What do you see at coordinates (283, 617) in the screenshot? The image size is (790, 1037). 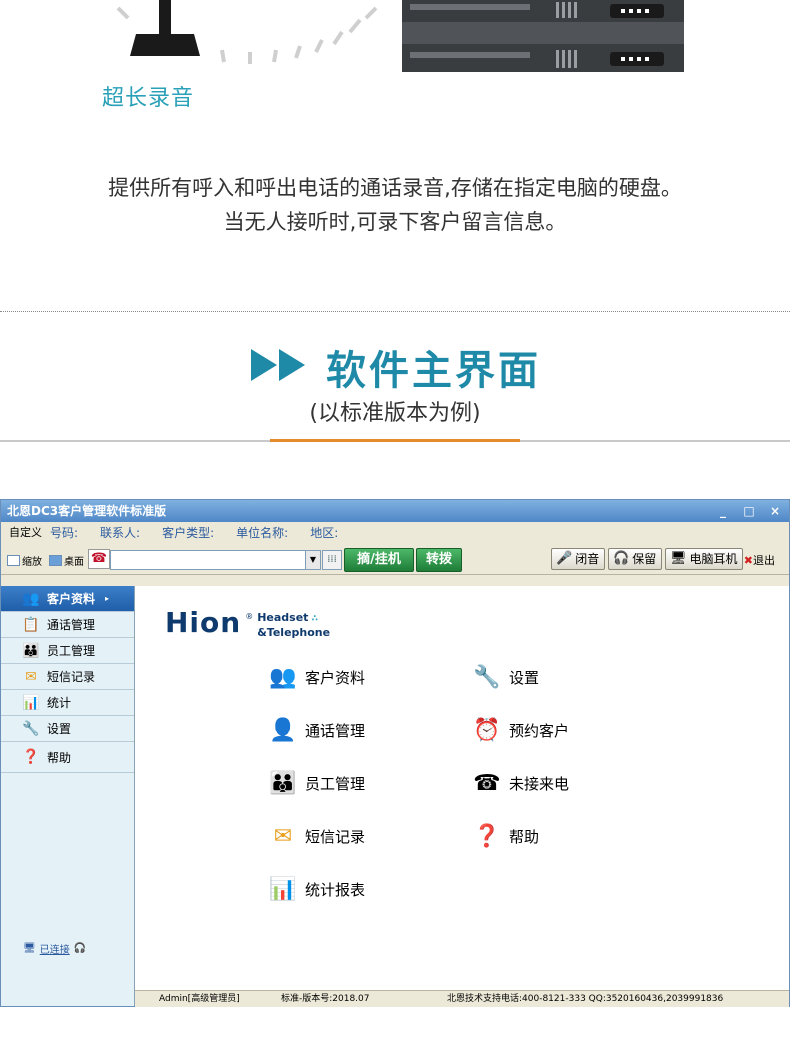 I see `logo-tag-line1: Headset` at bounding box center [283, 617].